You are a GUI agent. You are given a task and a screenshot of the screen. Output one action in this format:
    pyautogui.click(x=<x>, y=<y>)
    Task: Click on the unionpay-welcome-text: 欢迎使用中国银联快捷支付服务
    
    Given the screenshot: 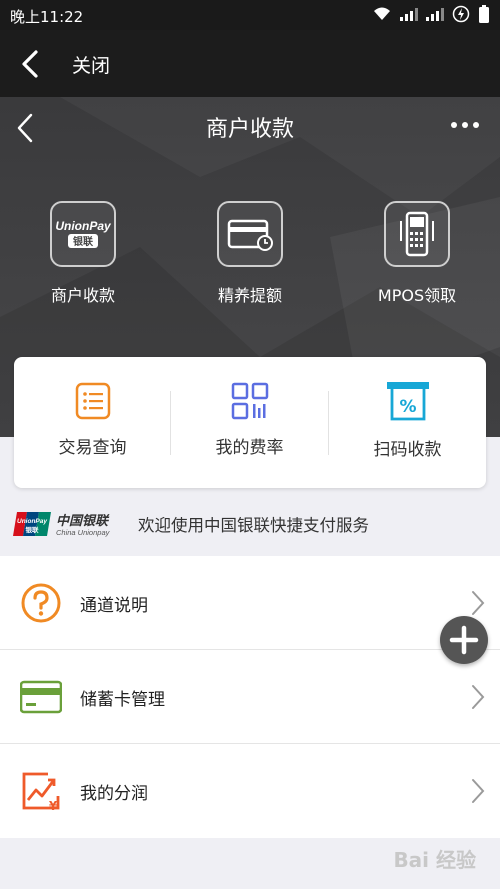 What is the action you would take?
    pyautogui.click(x=253, y=525)
    